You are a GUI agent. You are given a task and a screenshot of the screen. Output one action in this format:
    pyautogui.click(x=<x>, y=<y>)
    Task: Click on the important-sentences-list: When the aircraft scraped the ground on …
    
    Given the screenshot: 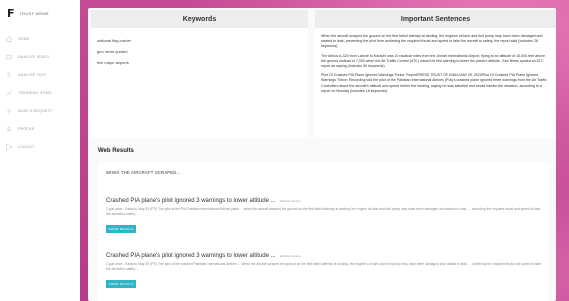 What is the action you would take?
    pyautogui.click(x=435, y=66)
    